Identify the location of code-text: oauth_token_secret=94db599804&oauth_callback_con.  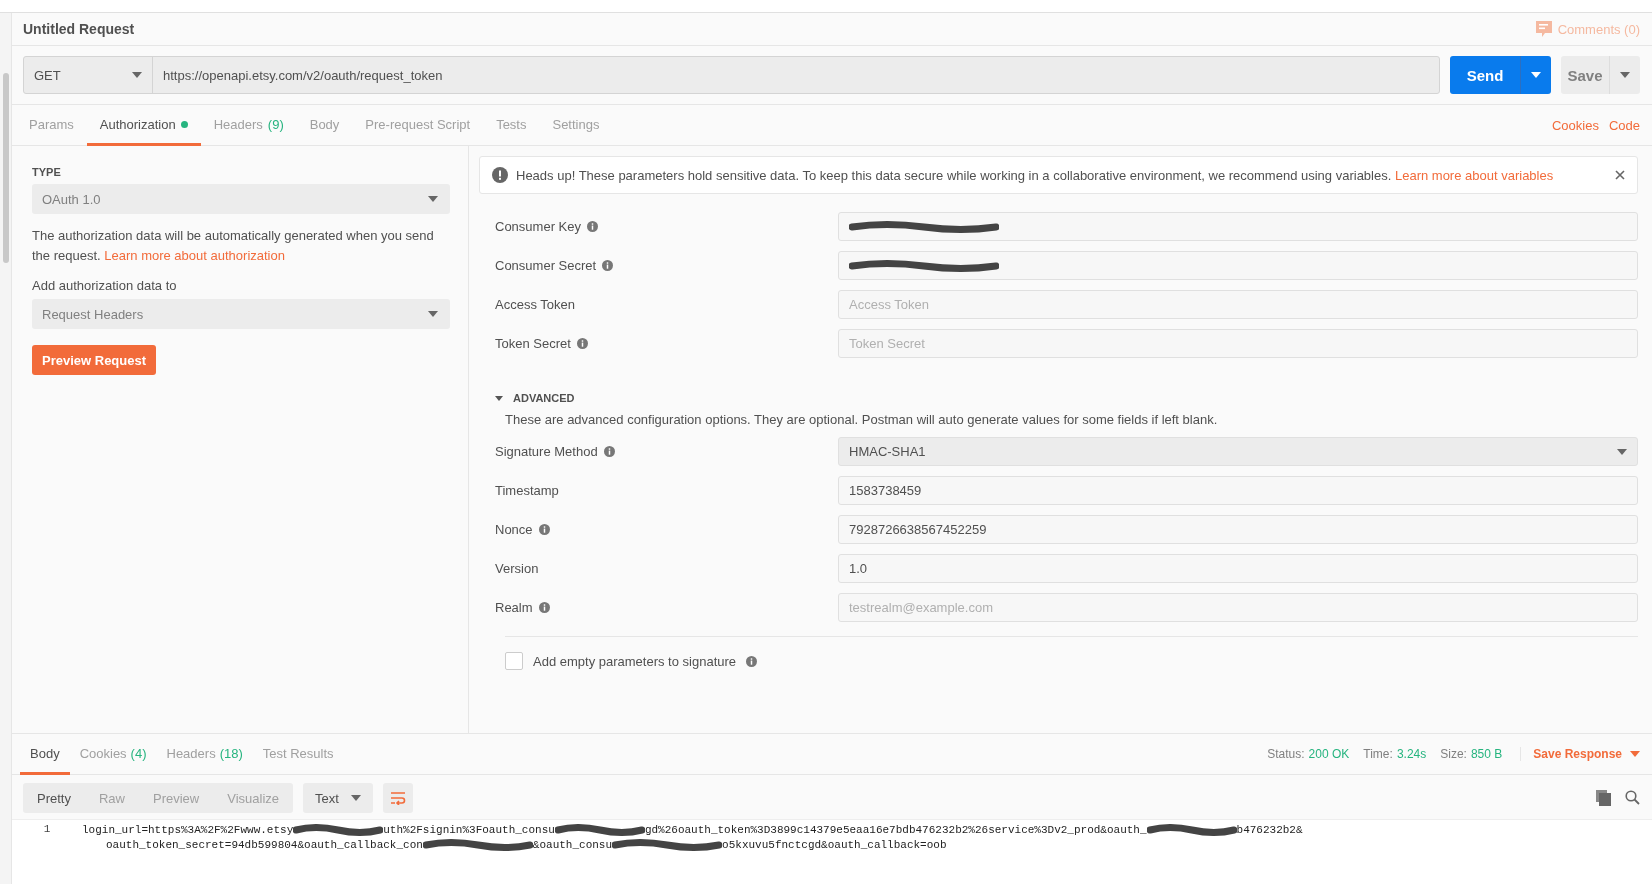
(264, 845).